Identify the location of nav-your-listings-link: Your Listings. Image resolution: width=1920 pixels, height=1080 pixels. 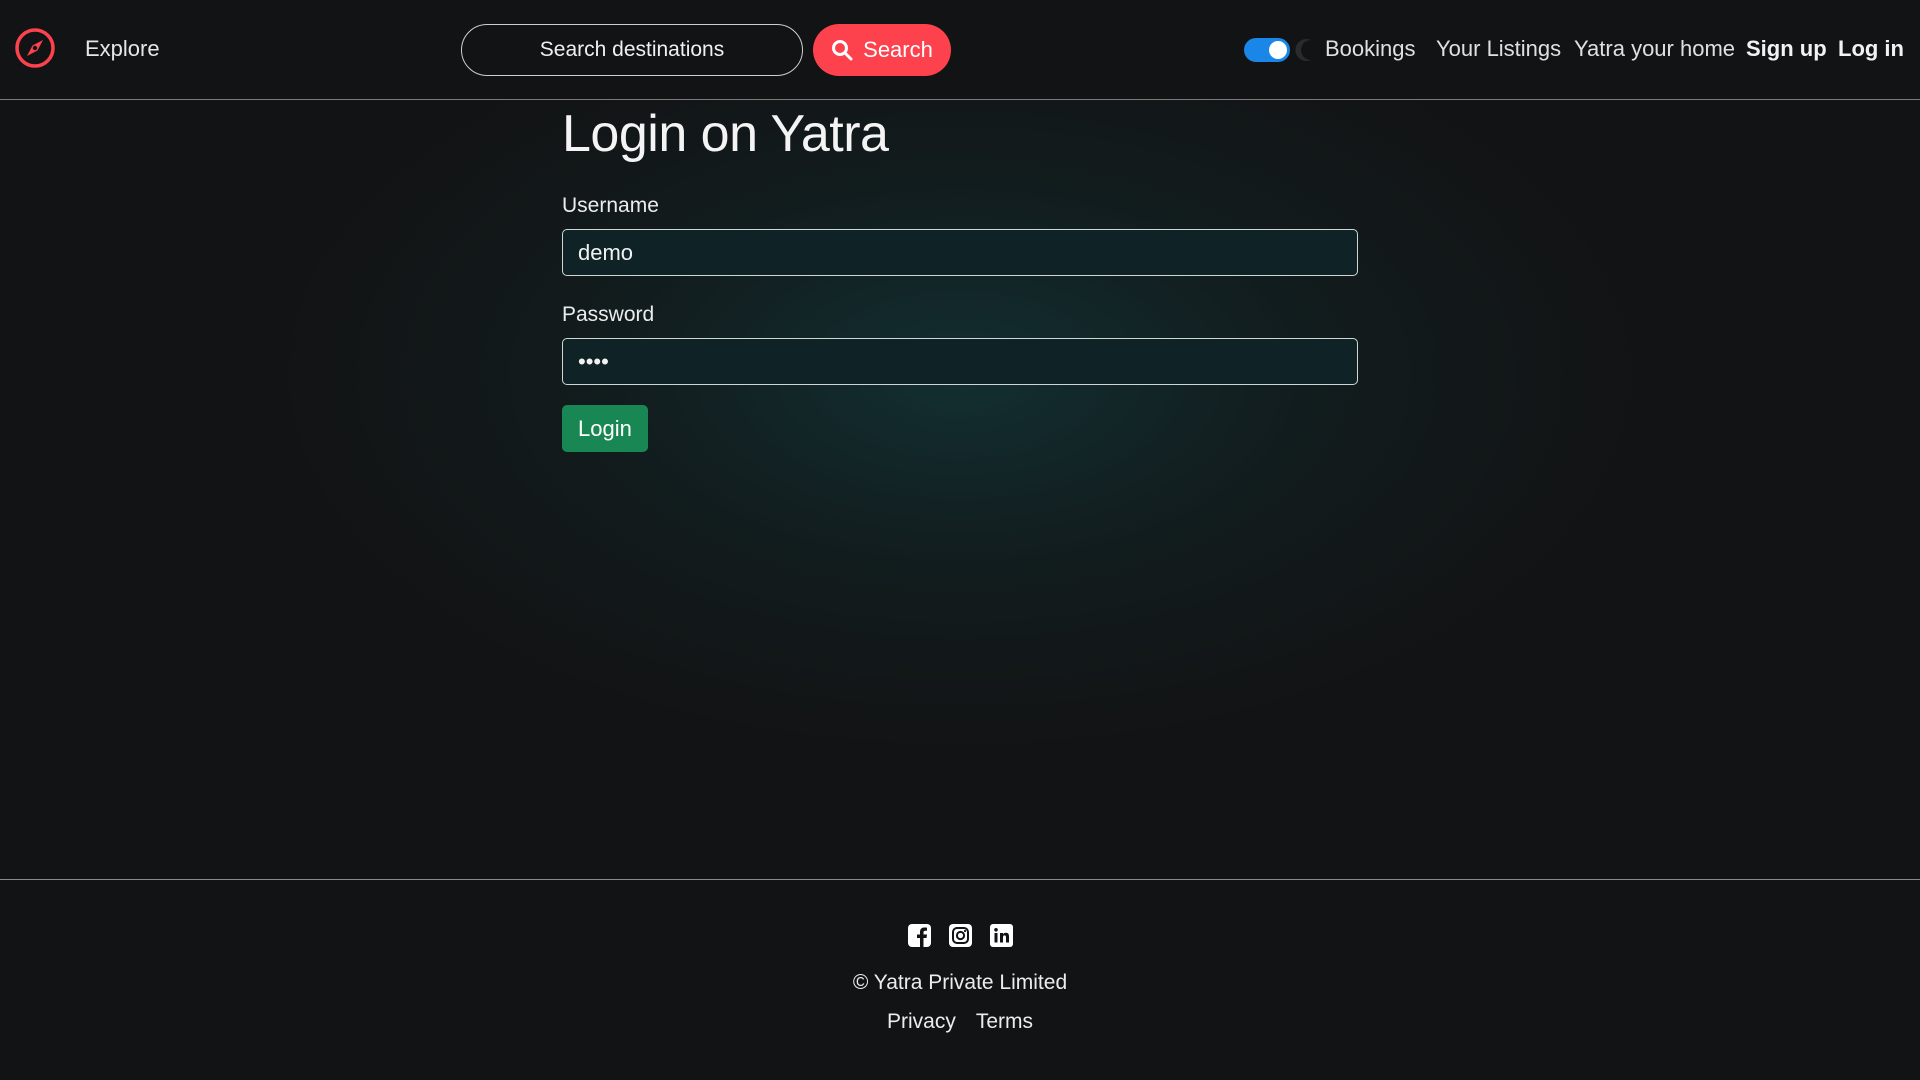
(1498, 49).